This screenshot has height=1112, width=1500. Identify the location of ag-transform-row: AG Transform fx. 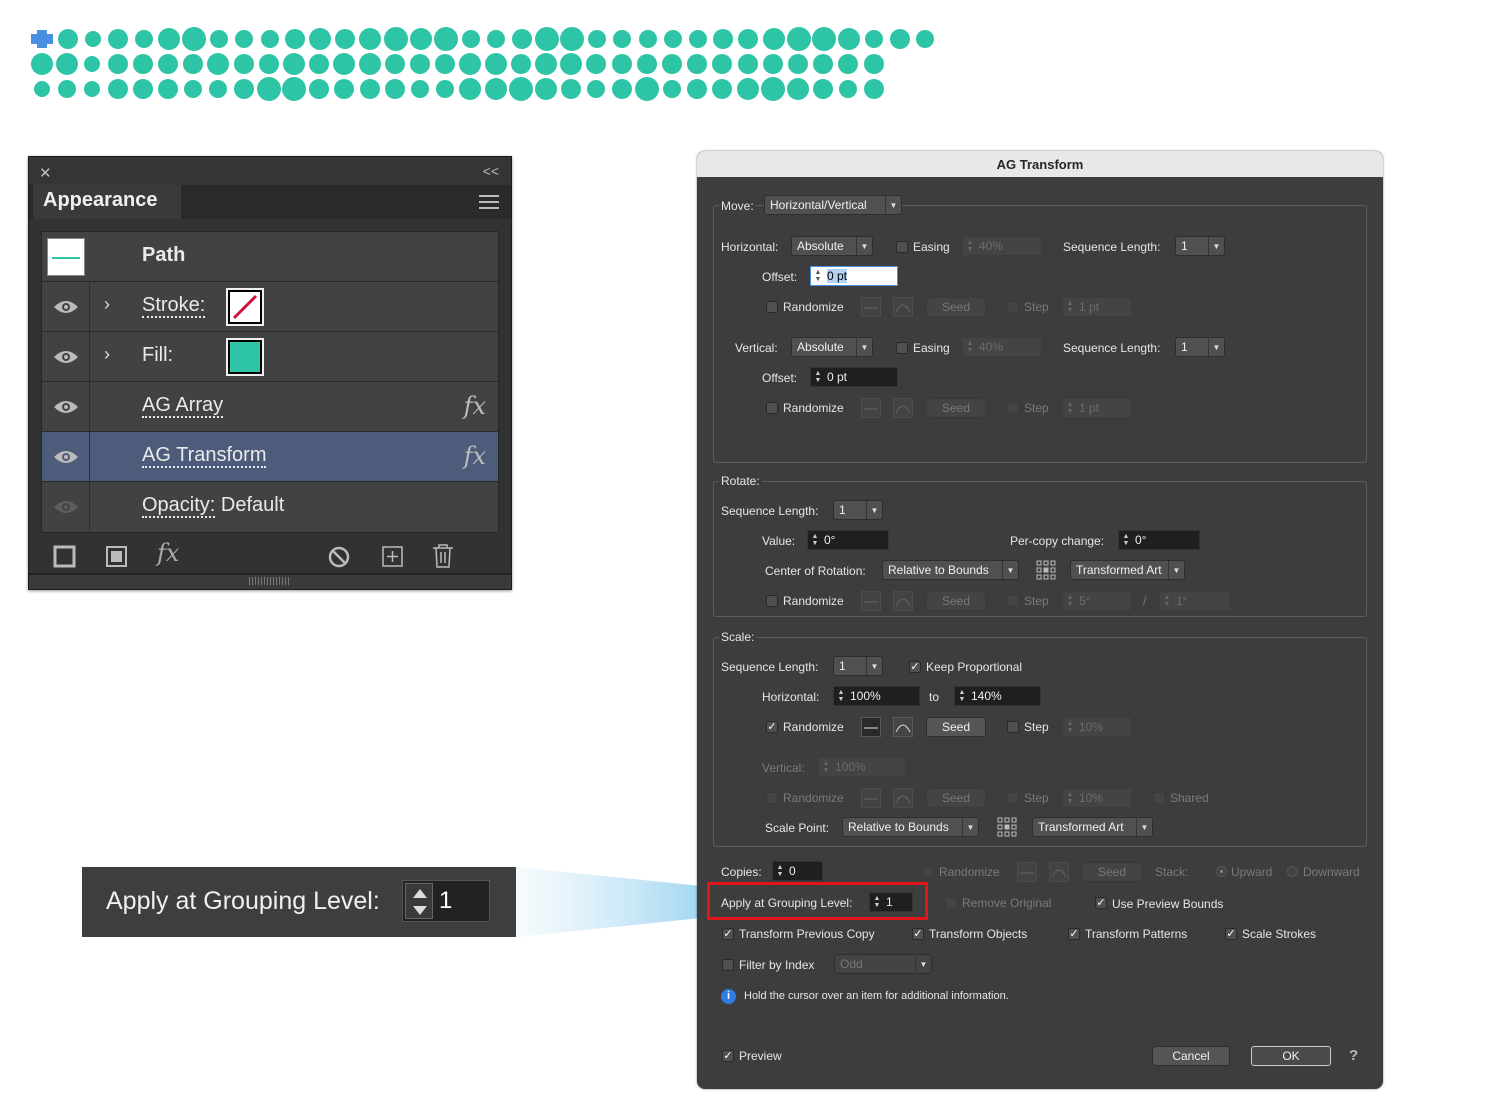
(270, 457).